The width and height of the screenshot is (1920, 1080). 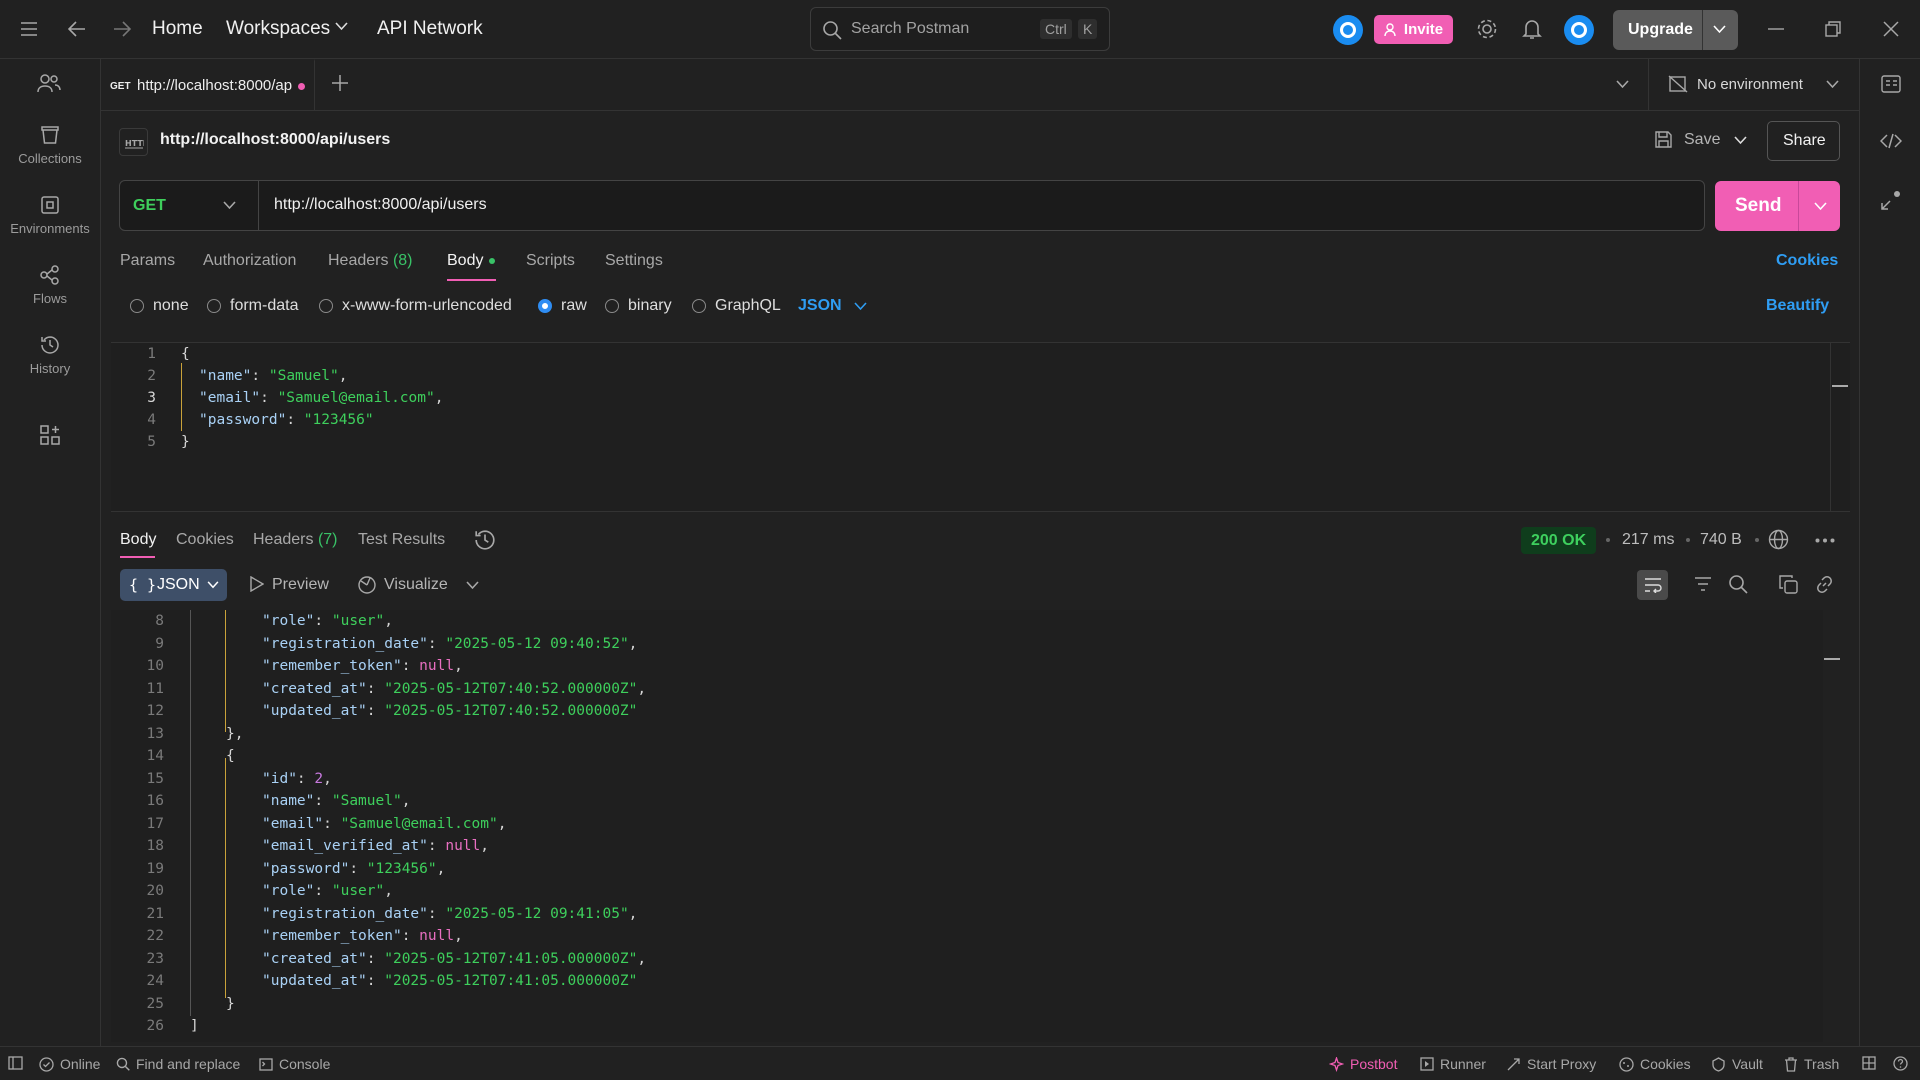 What do you see at coordinates (1833, 29) in the screenshot?
I see `restore-window-icon` at bounding box center [1833, 29].